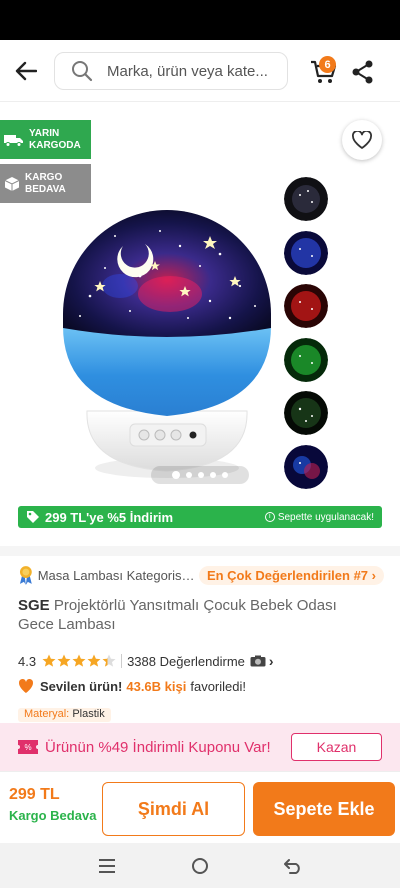 The width and height of the screenshot is (400, 888). I want to click on discount-note: Sepette uygulanacak!, so click(325, 517).